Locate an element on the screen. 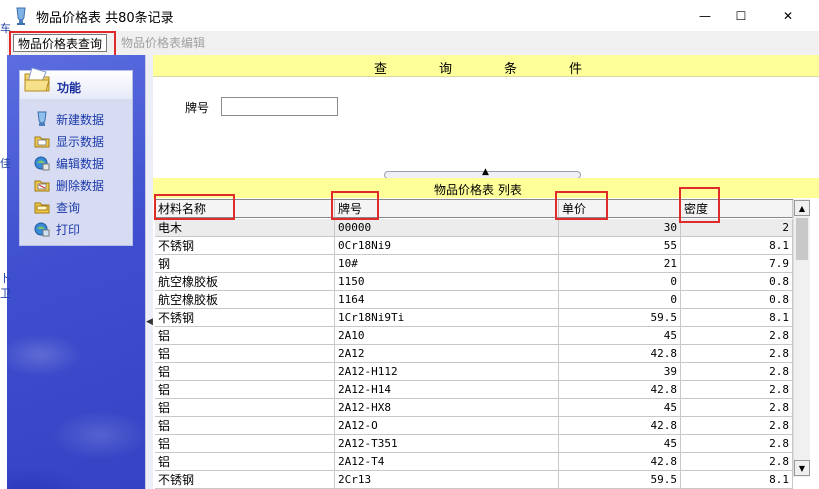  collapse-left-icon: ◀ is located at coordinates (149, 322).